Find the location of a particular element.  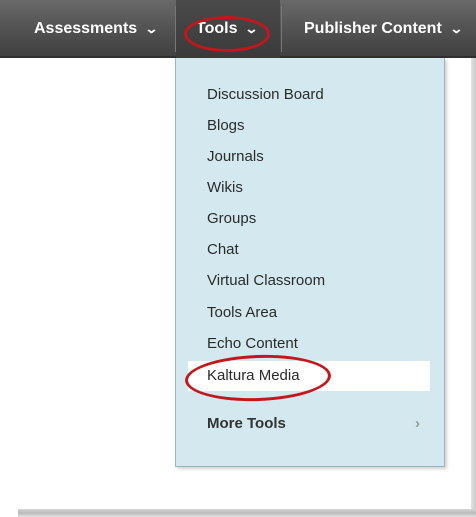

frame-edge-right is located at coordinates (473, 287).